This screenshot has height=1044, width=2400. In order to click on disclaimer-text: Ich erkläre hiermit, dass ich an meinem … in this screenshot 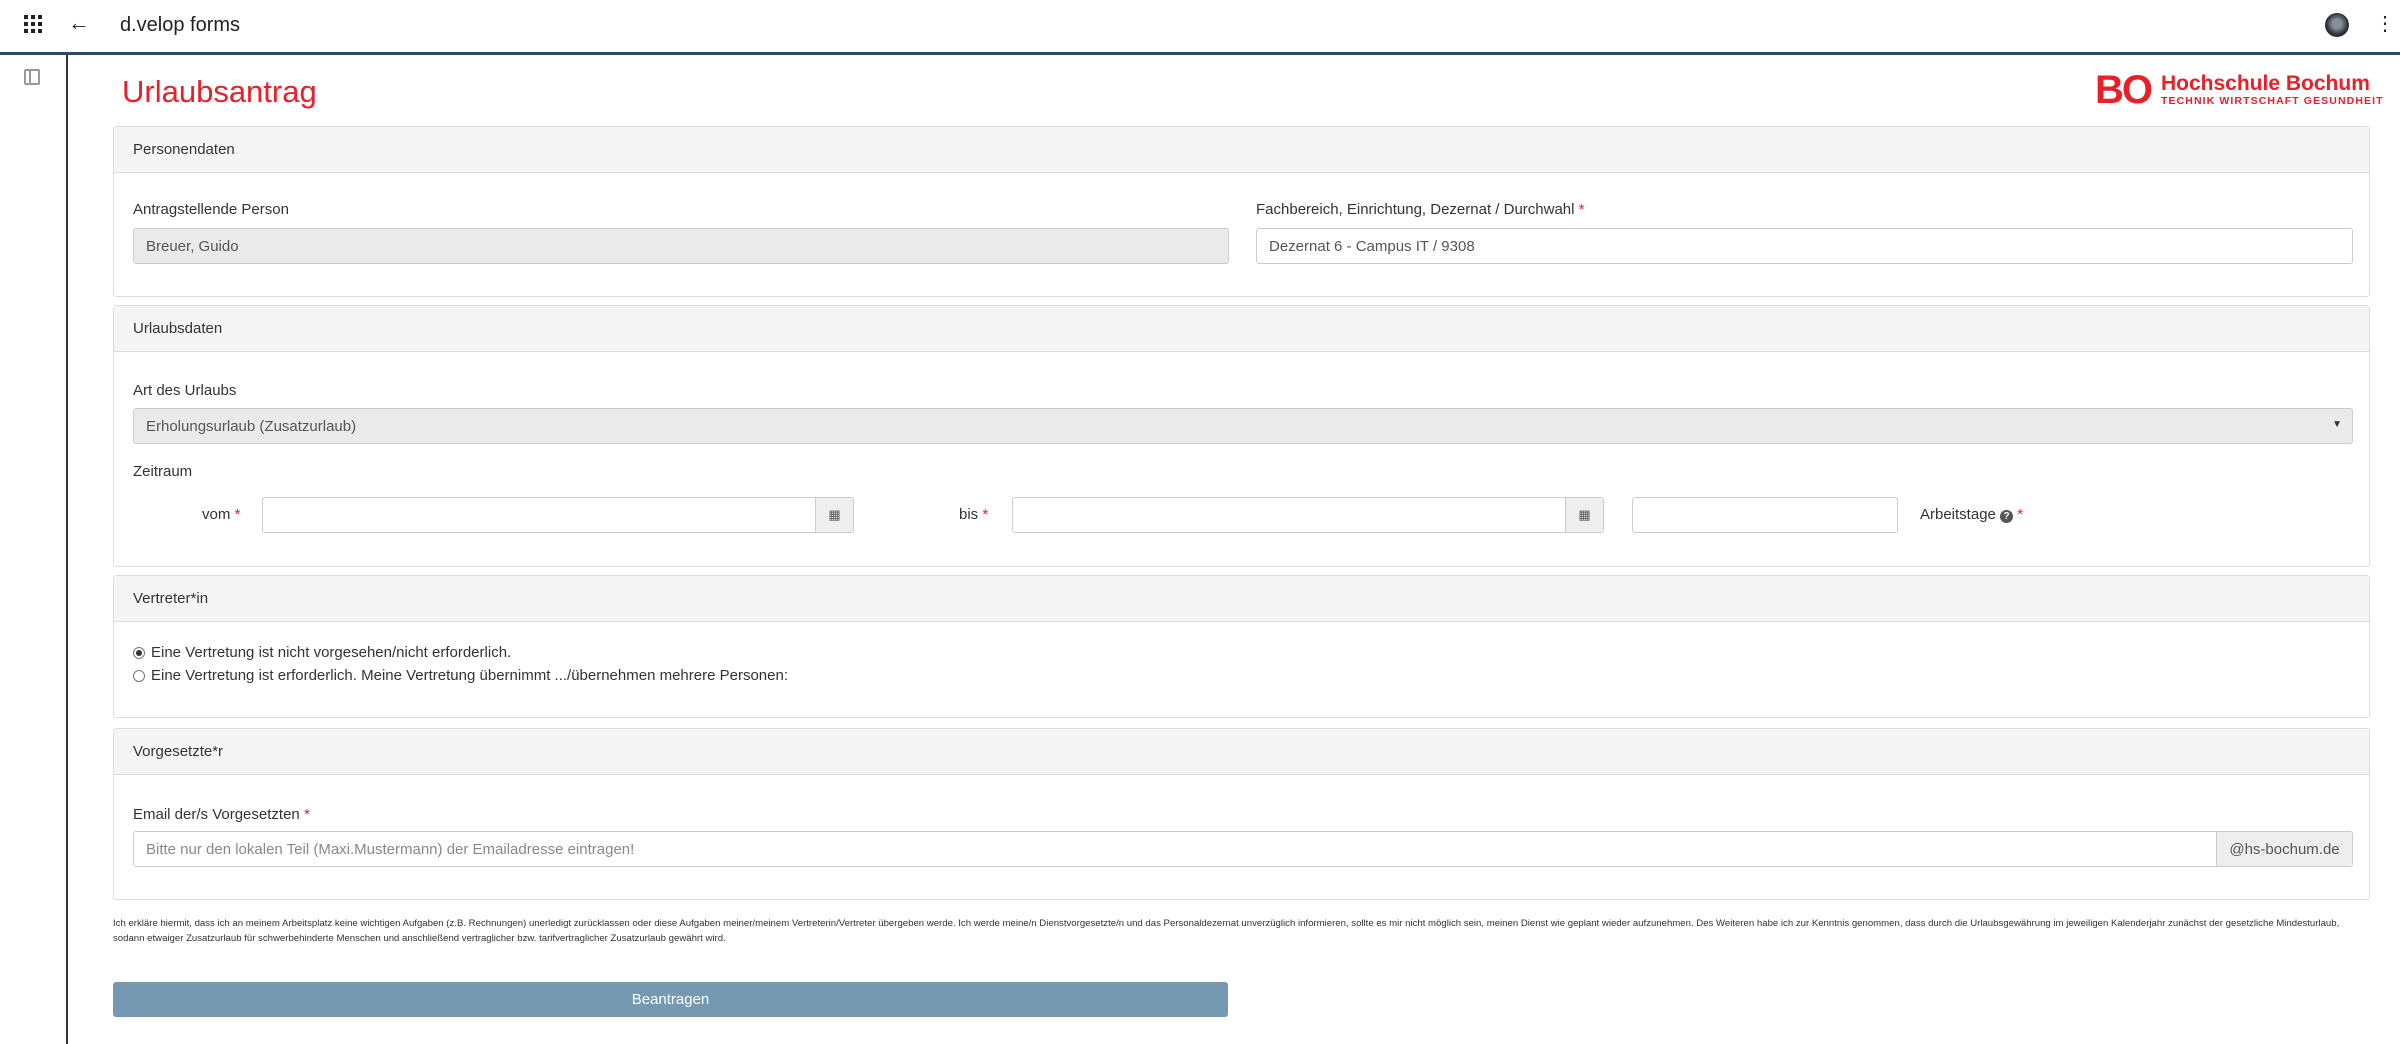, I will do `click(1226, 931)`.